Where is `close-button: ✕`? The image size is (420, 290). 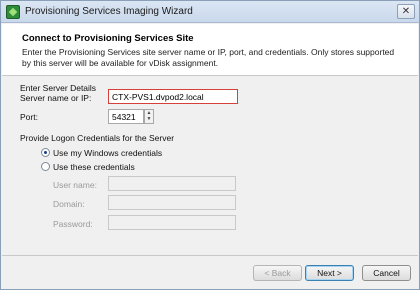 close-button: ✕ is located at coordinates (406, 11).